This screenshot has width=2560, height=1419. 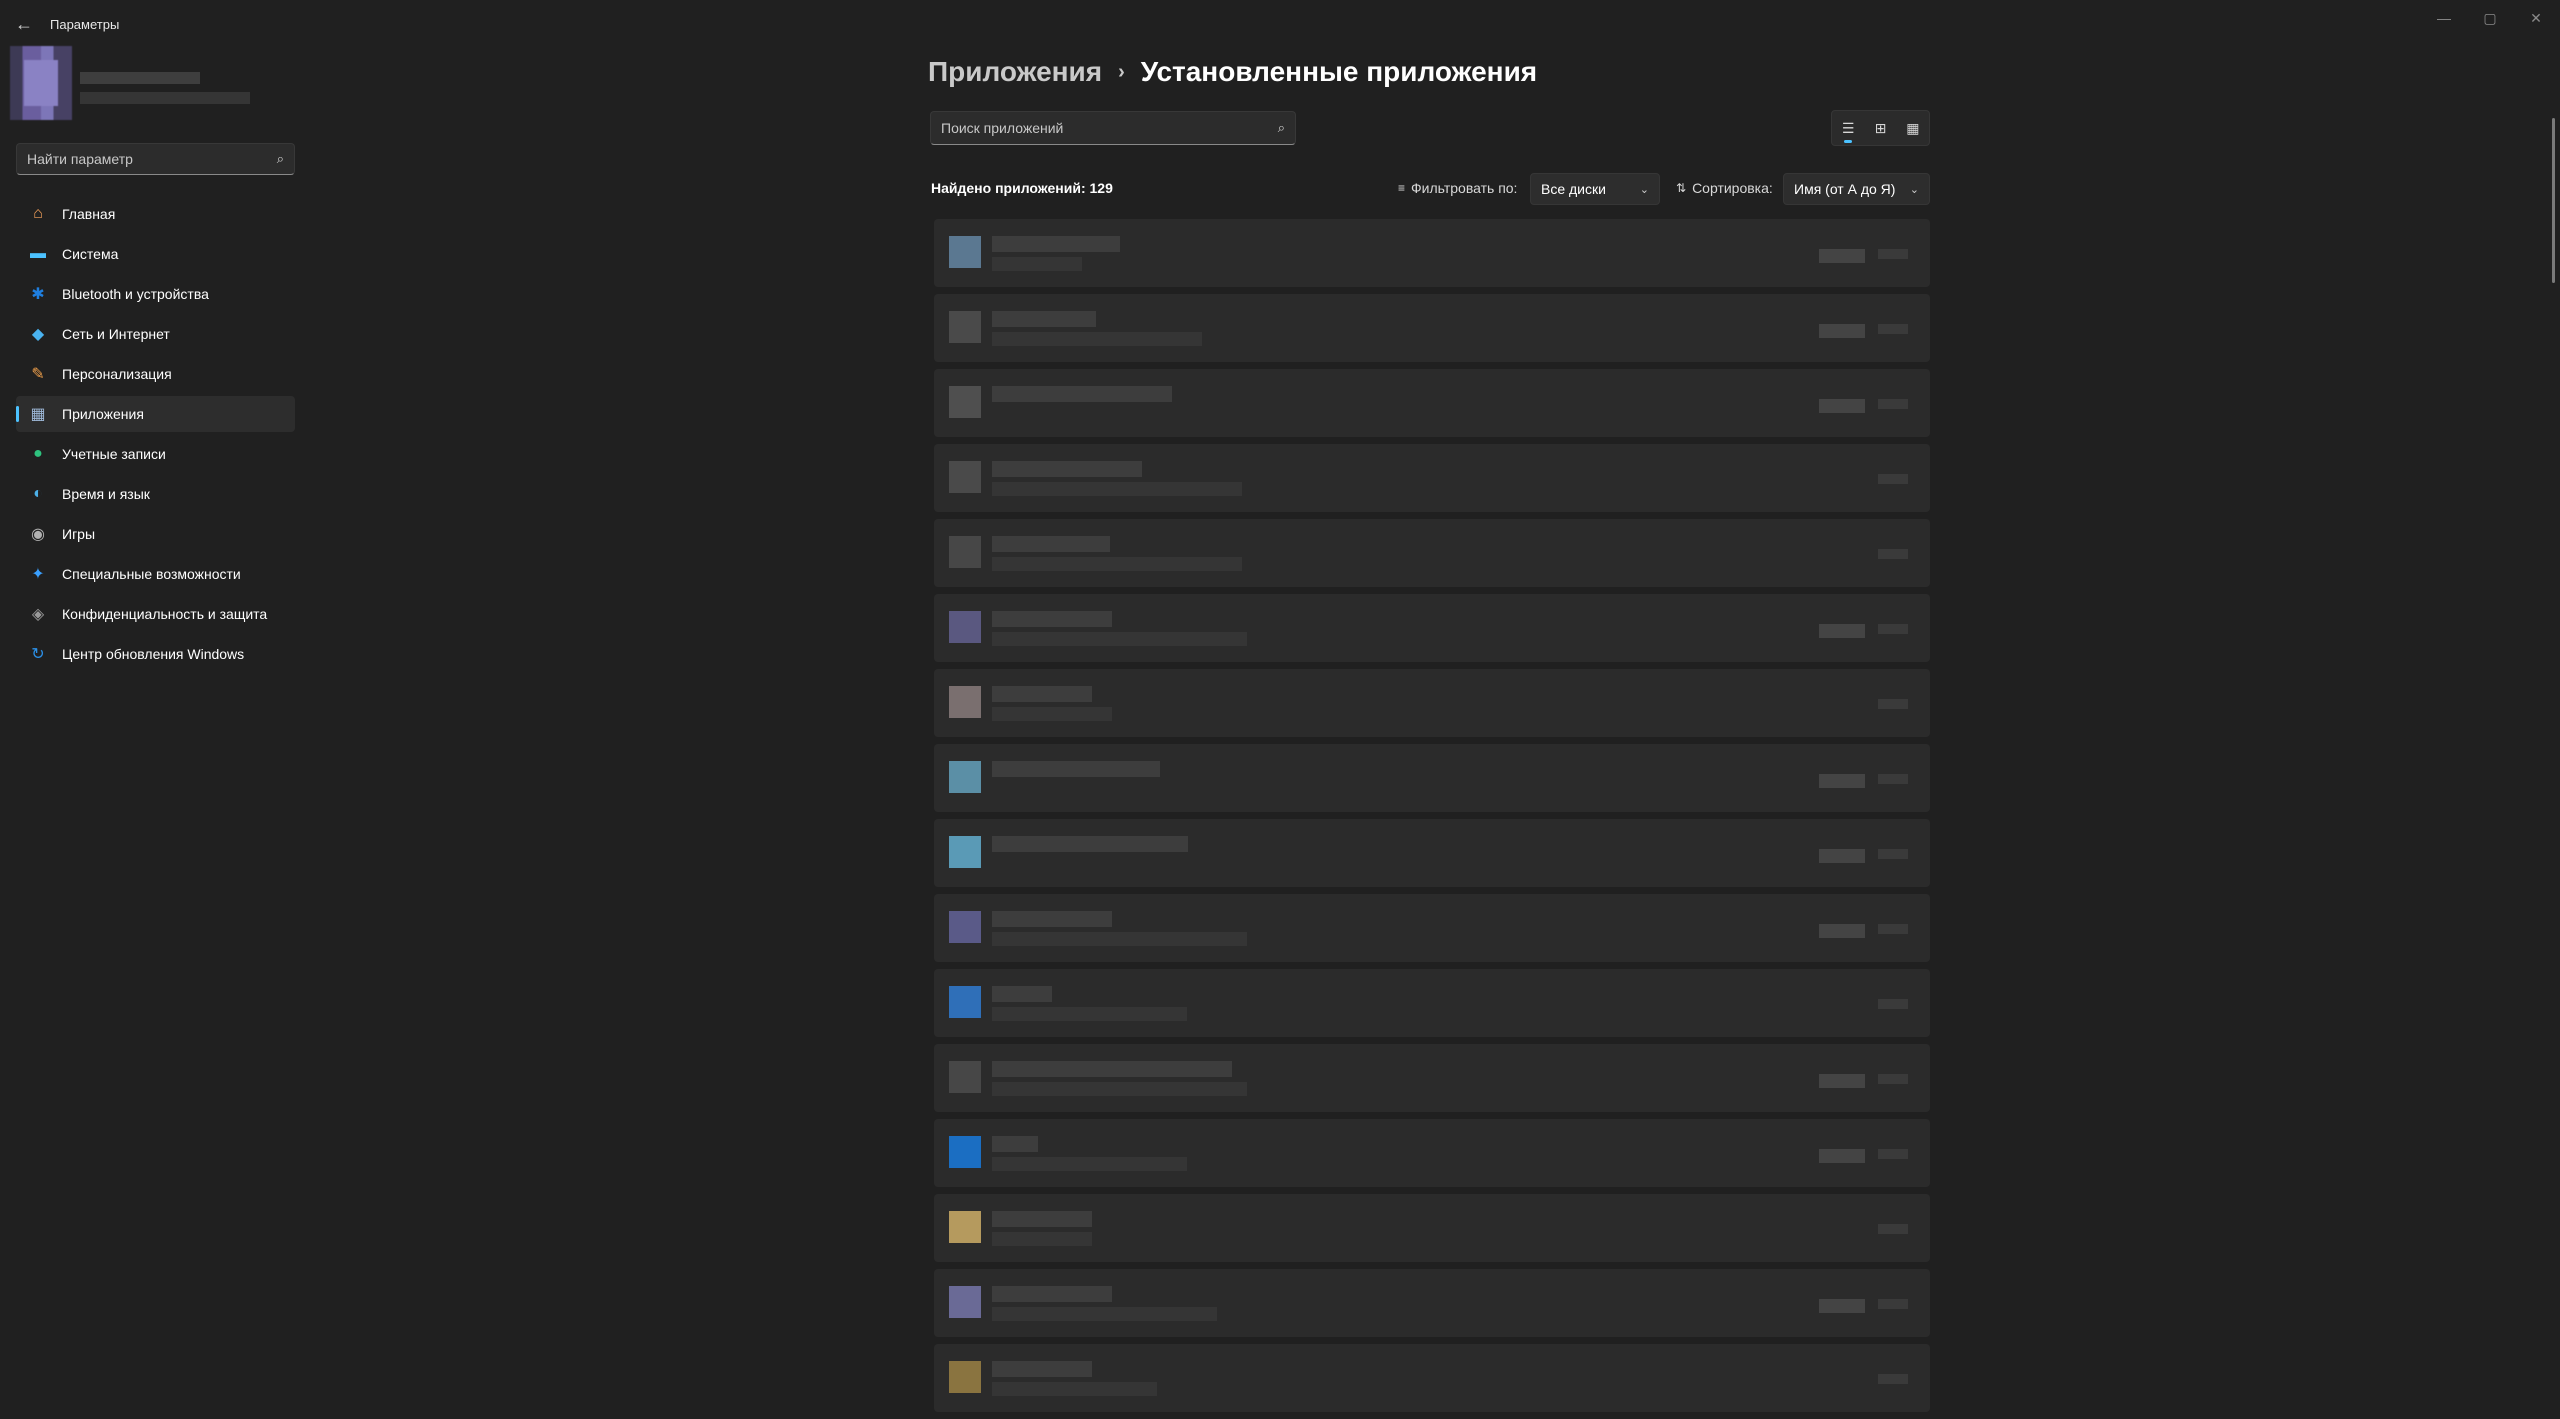 What do you see at coordinates (1848, 128) in the screenshot?
I see `list-view-icon: ☰` at bounding box center [1848, 128].